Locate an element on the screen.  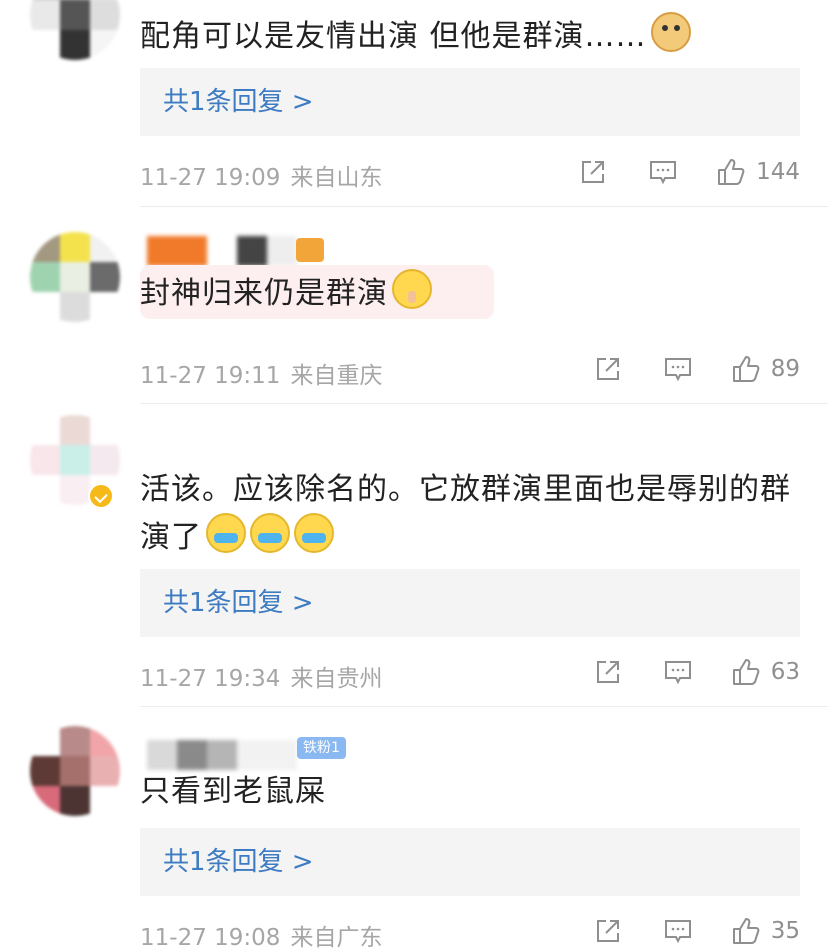
comment-text-line-2-content: 演了 is located at coordinates (171, 537).